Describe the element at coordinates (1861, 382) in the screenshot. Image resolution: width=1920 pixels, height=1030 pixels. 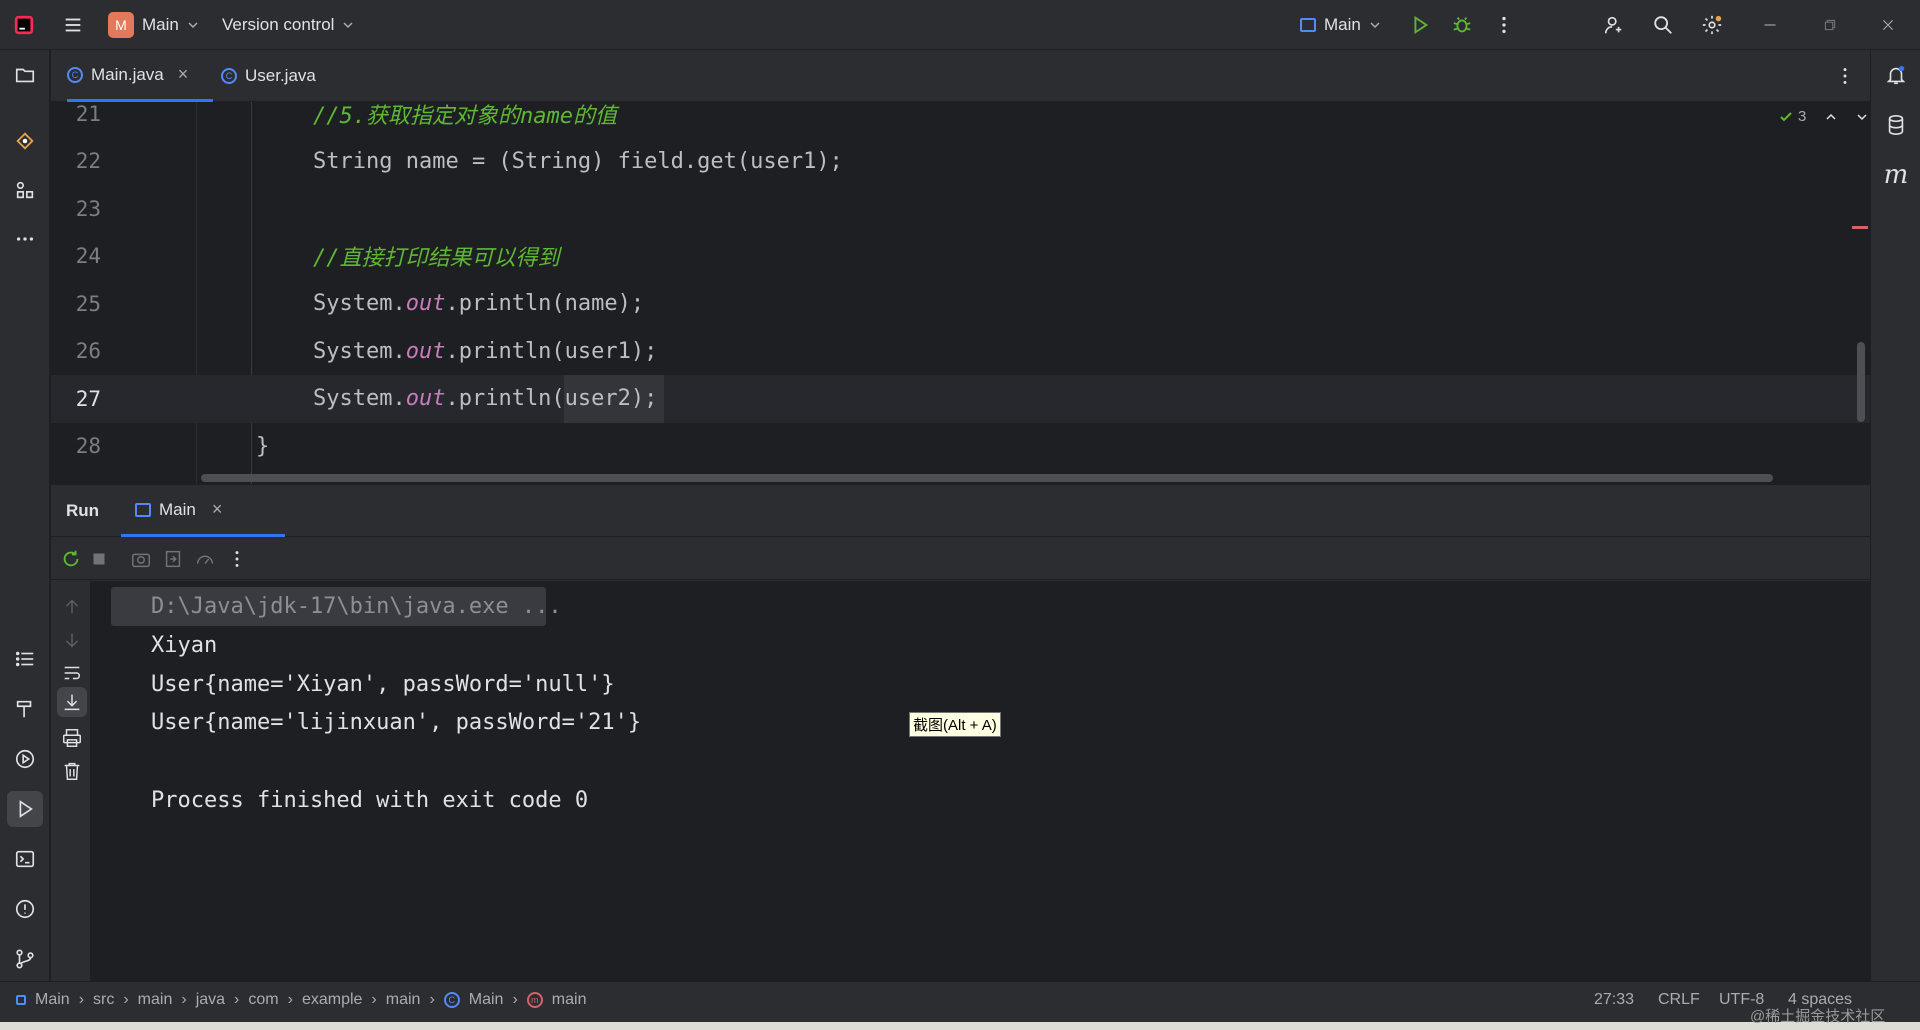
I see `vertical-scrollbar` at that location.